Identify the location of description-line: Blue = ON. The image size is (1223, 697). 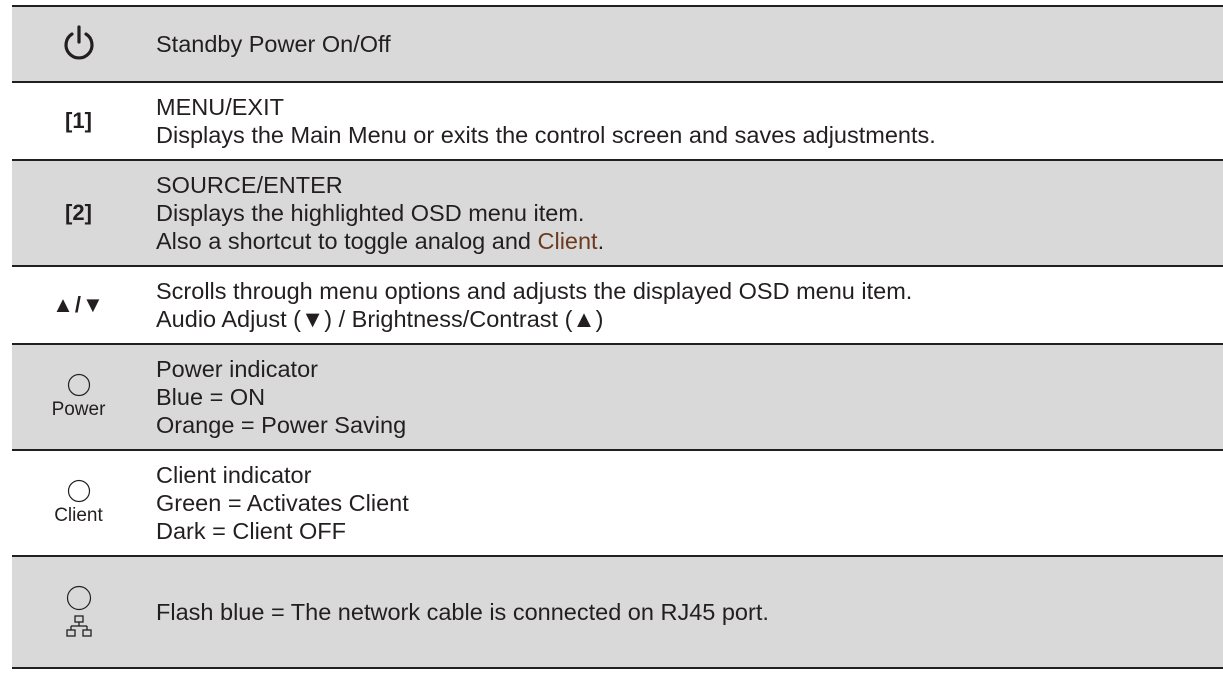
(211, 397).